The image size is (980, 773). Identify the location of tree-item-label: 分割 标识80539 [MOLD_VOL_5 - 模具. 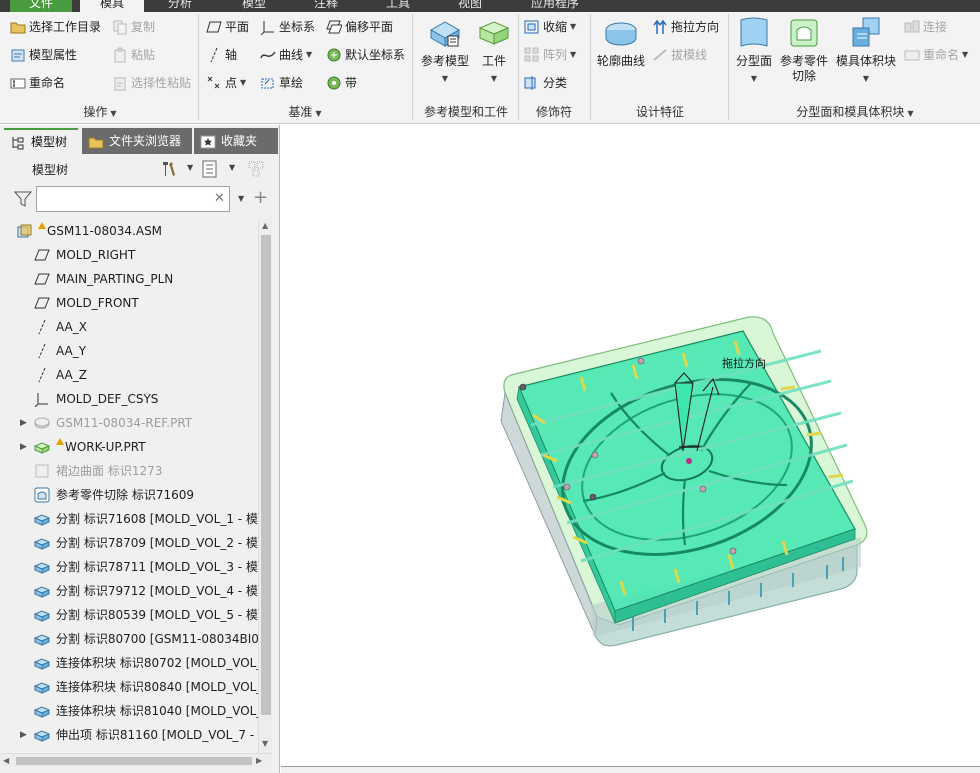
(157, 615).